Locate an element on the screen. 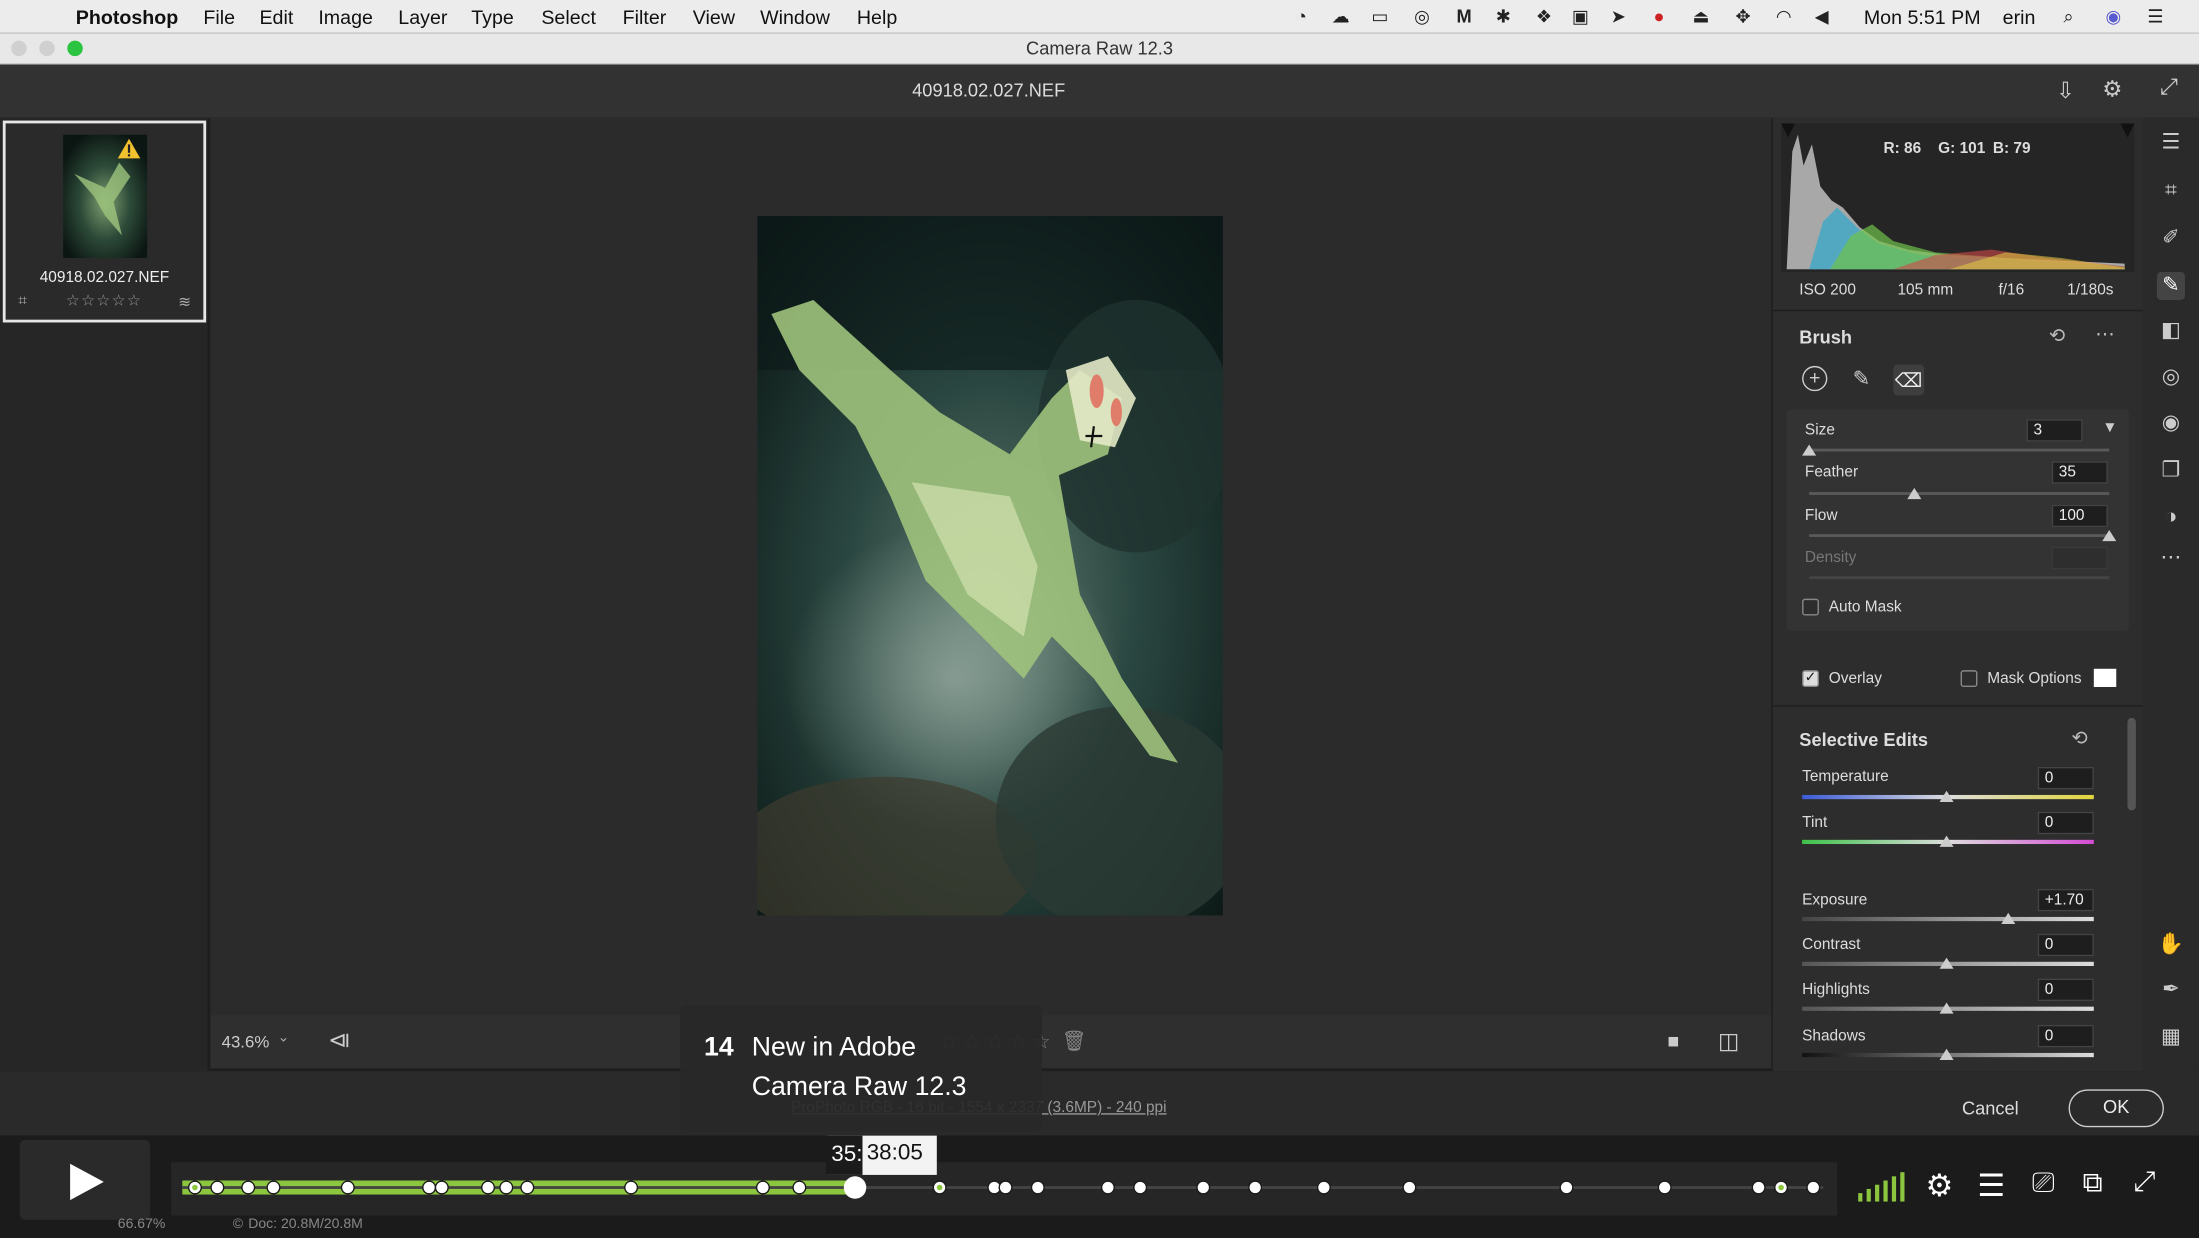 This screenshot has height=1238, width=2199. zoom-select: 43.6% is located at coordinates (246, 1042).